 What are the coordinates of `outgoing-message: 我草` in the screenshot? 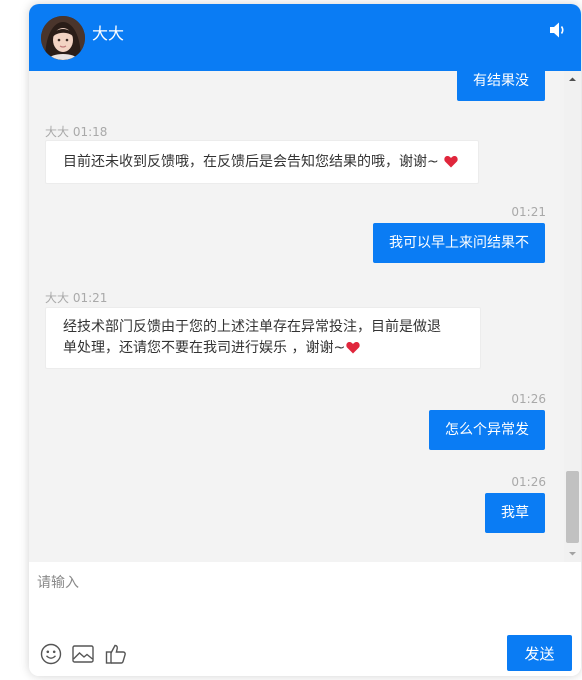 It's located at (515, 513).